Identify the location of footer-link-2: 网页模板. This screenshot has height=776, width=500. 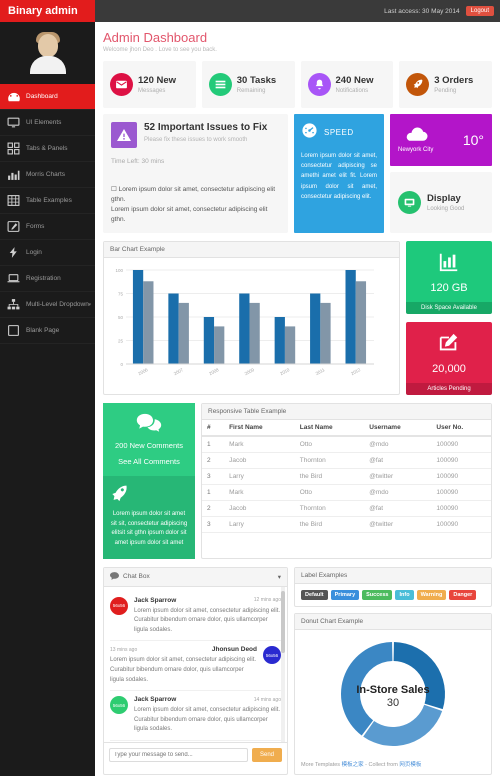
(410, 765).